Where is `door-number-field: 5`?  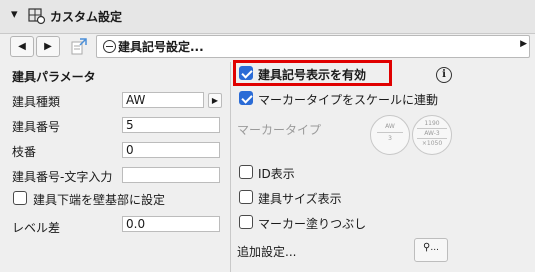
door-number-field: 5 is located at coordinates (171, 125).